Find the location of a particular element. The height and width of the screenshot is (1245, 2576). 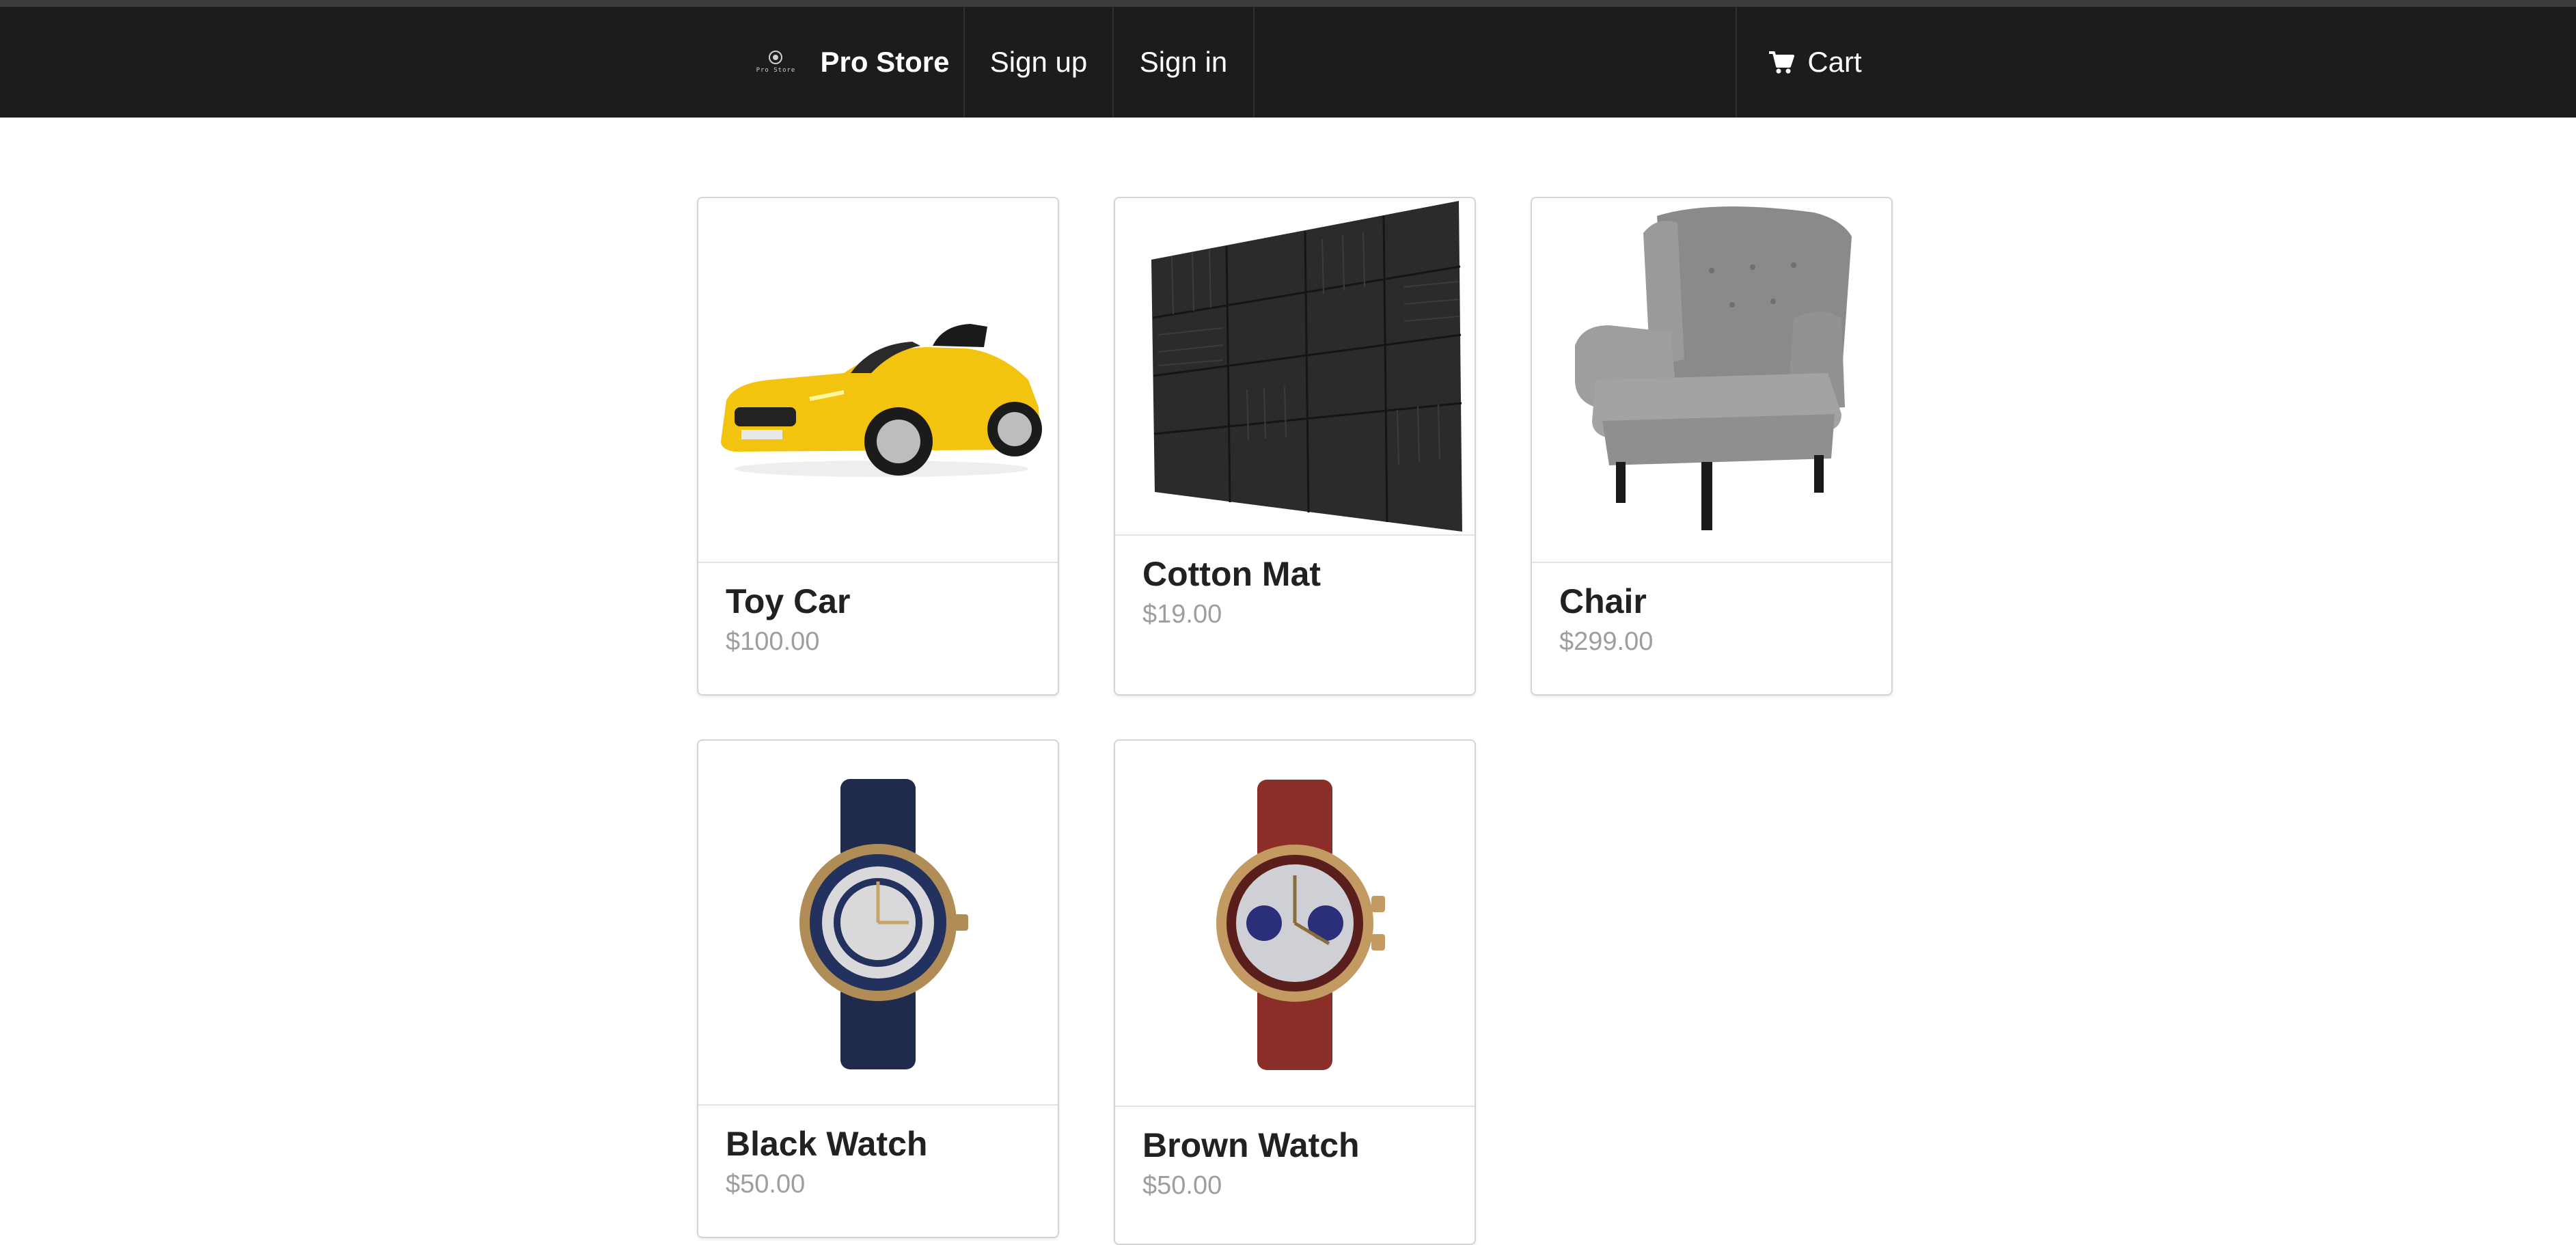

brand-link: Pro Store Pro Store is located at coordinates (844, 62).